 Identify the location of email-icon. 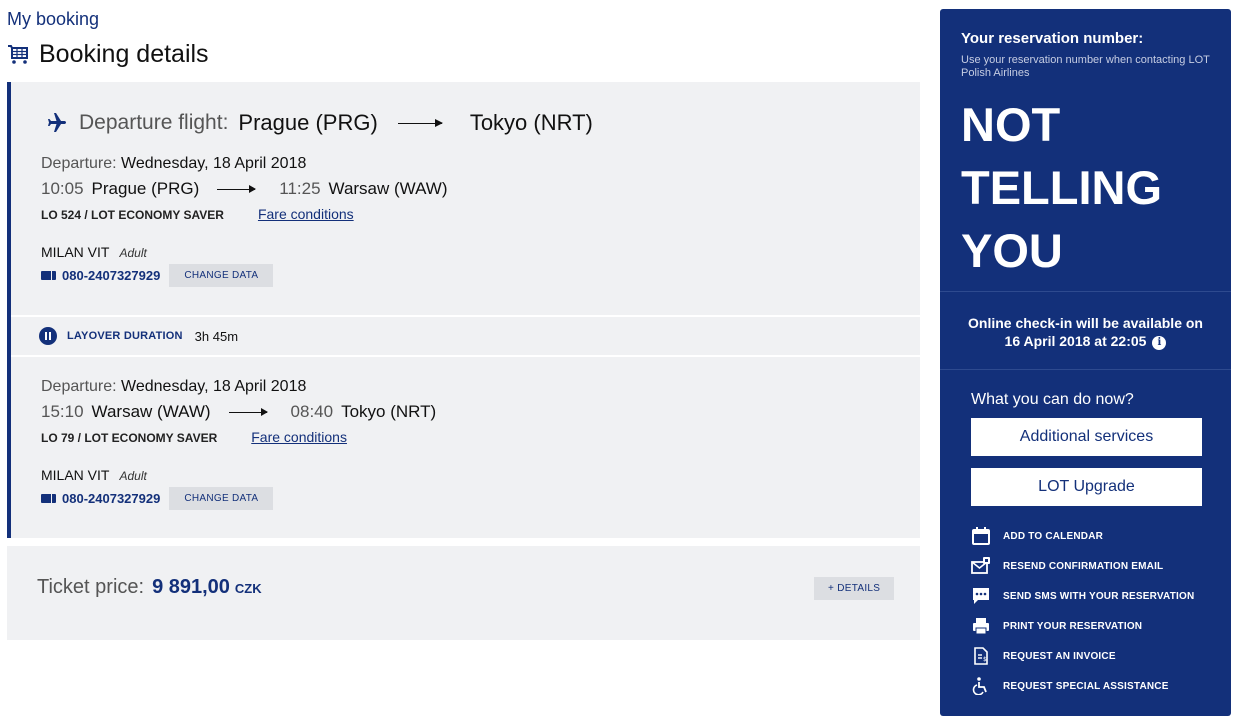
(980, 565).